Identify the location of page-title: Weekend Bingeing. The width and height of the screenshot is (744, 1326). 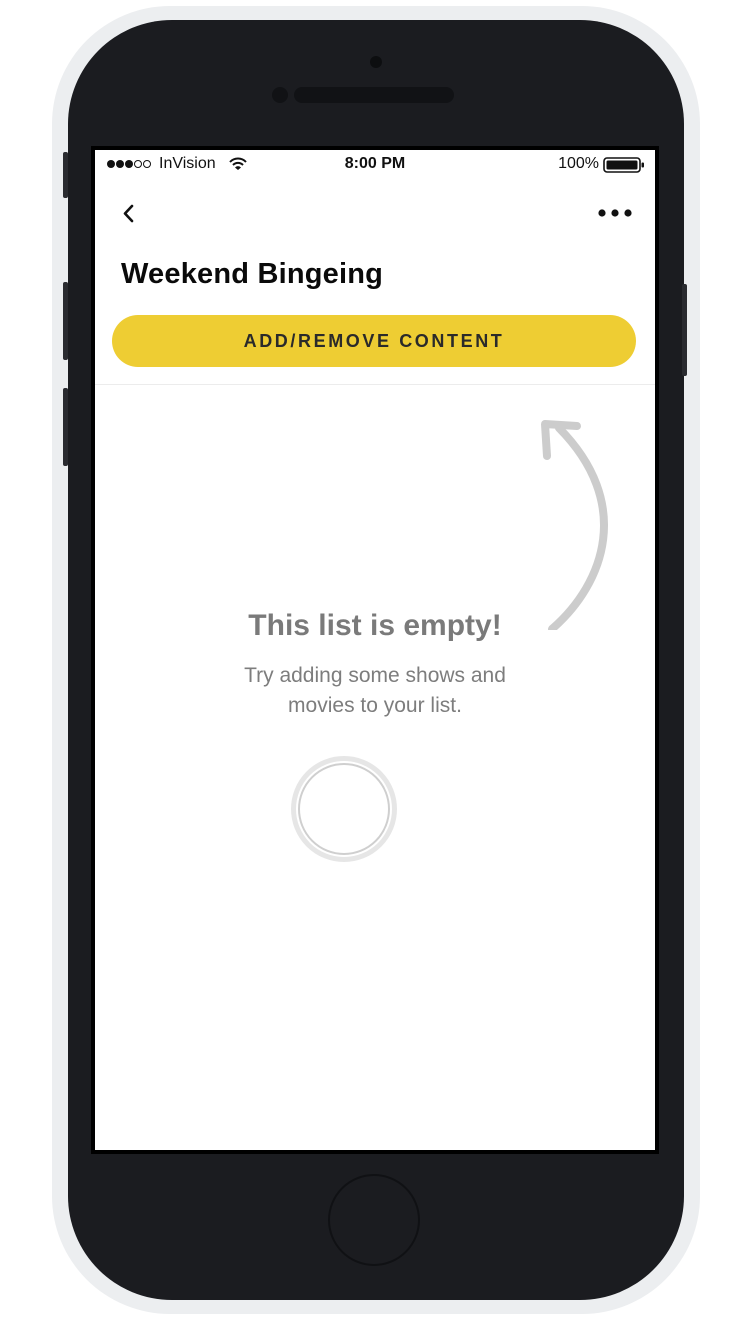
(252, 274).